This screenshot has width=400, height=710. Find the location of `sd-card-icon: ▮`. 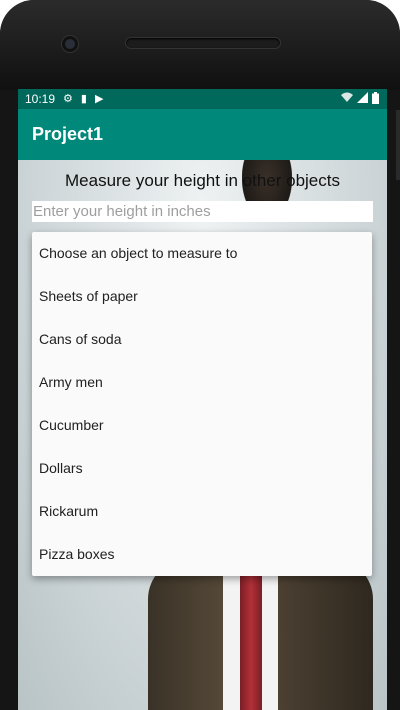

sd-card-icon: ▮ is located at coordinates (83, 99).